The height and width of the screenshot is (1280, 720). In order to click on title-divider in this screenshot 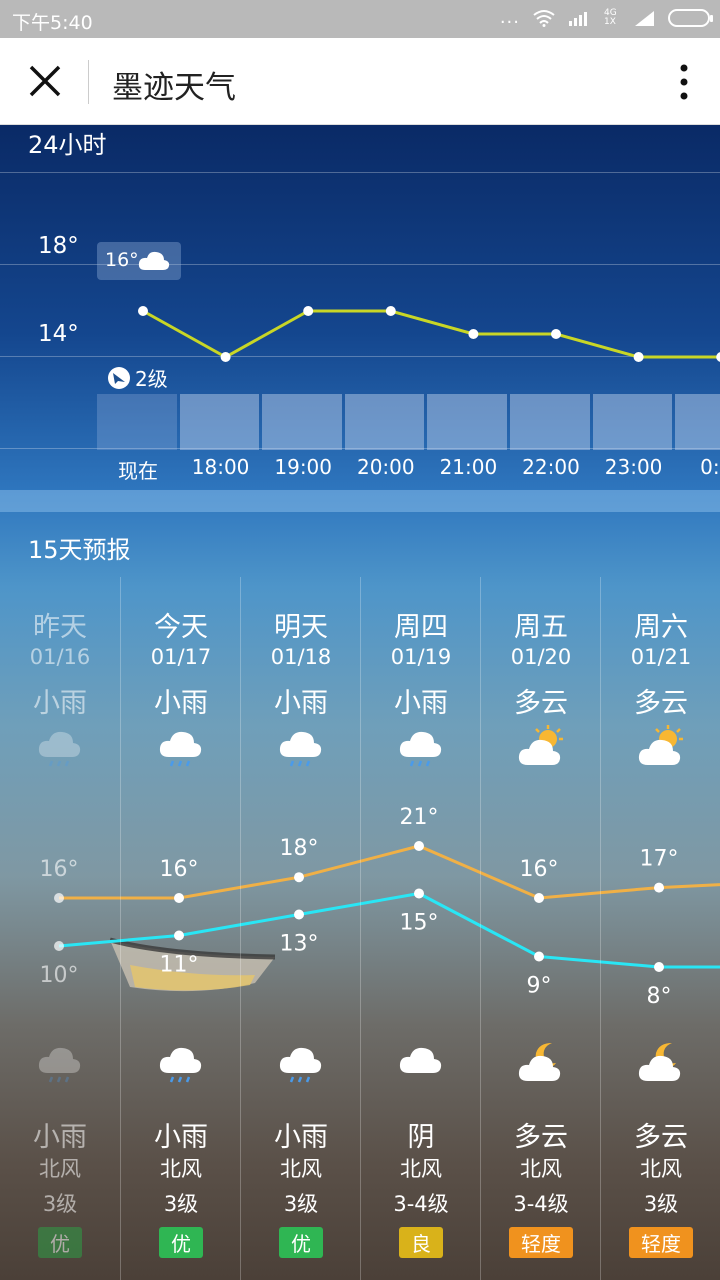, I will do `click(88, 82)`.